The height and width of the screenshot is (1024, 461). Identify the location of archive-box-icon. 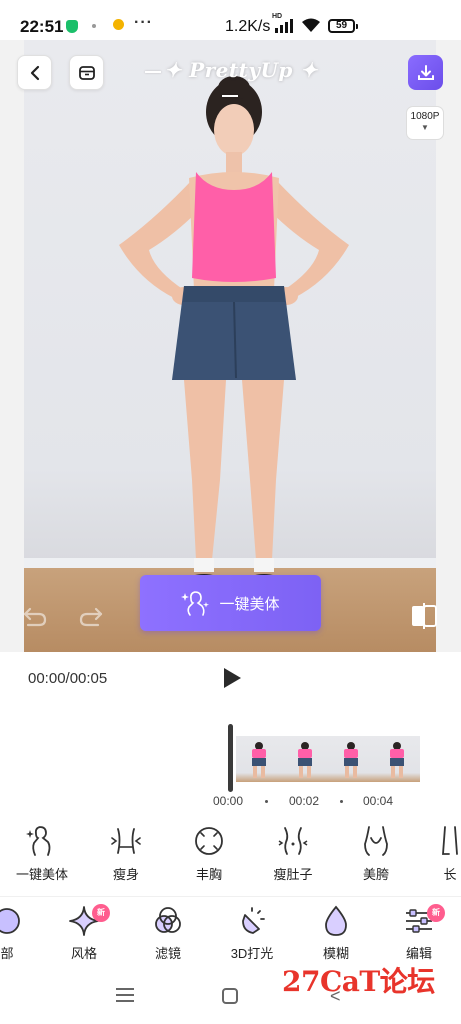
(86, 72).